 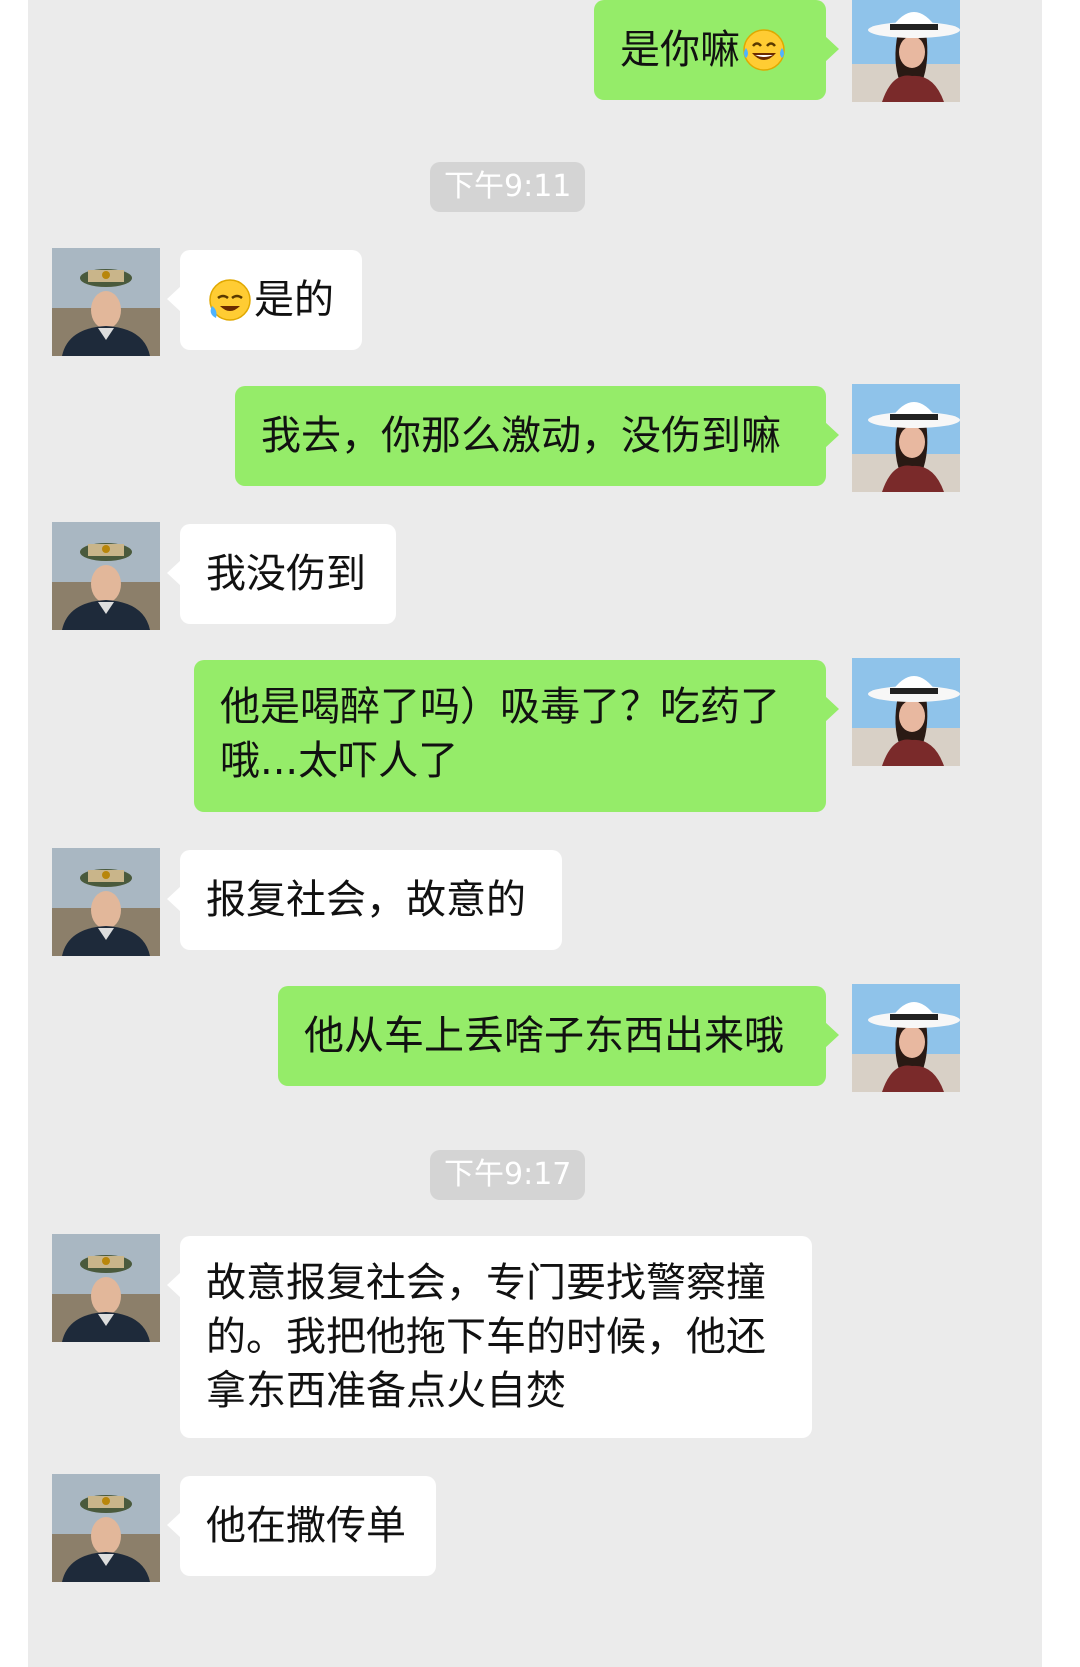 I want to click on timestamp: 下午9:17, so click(x=508, y=1175).